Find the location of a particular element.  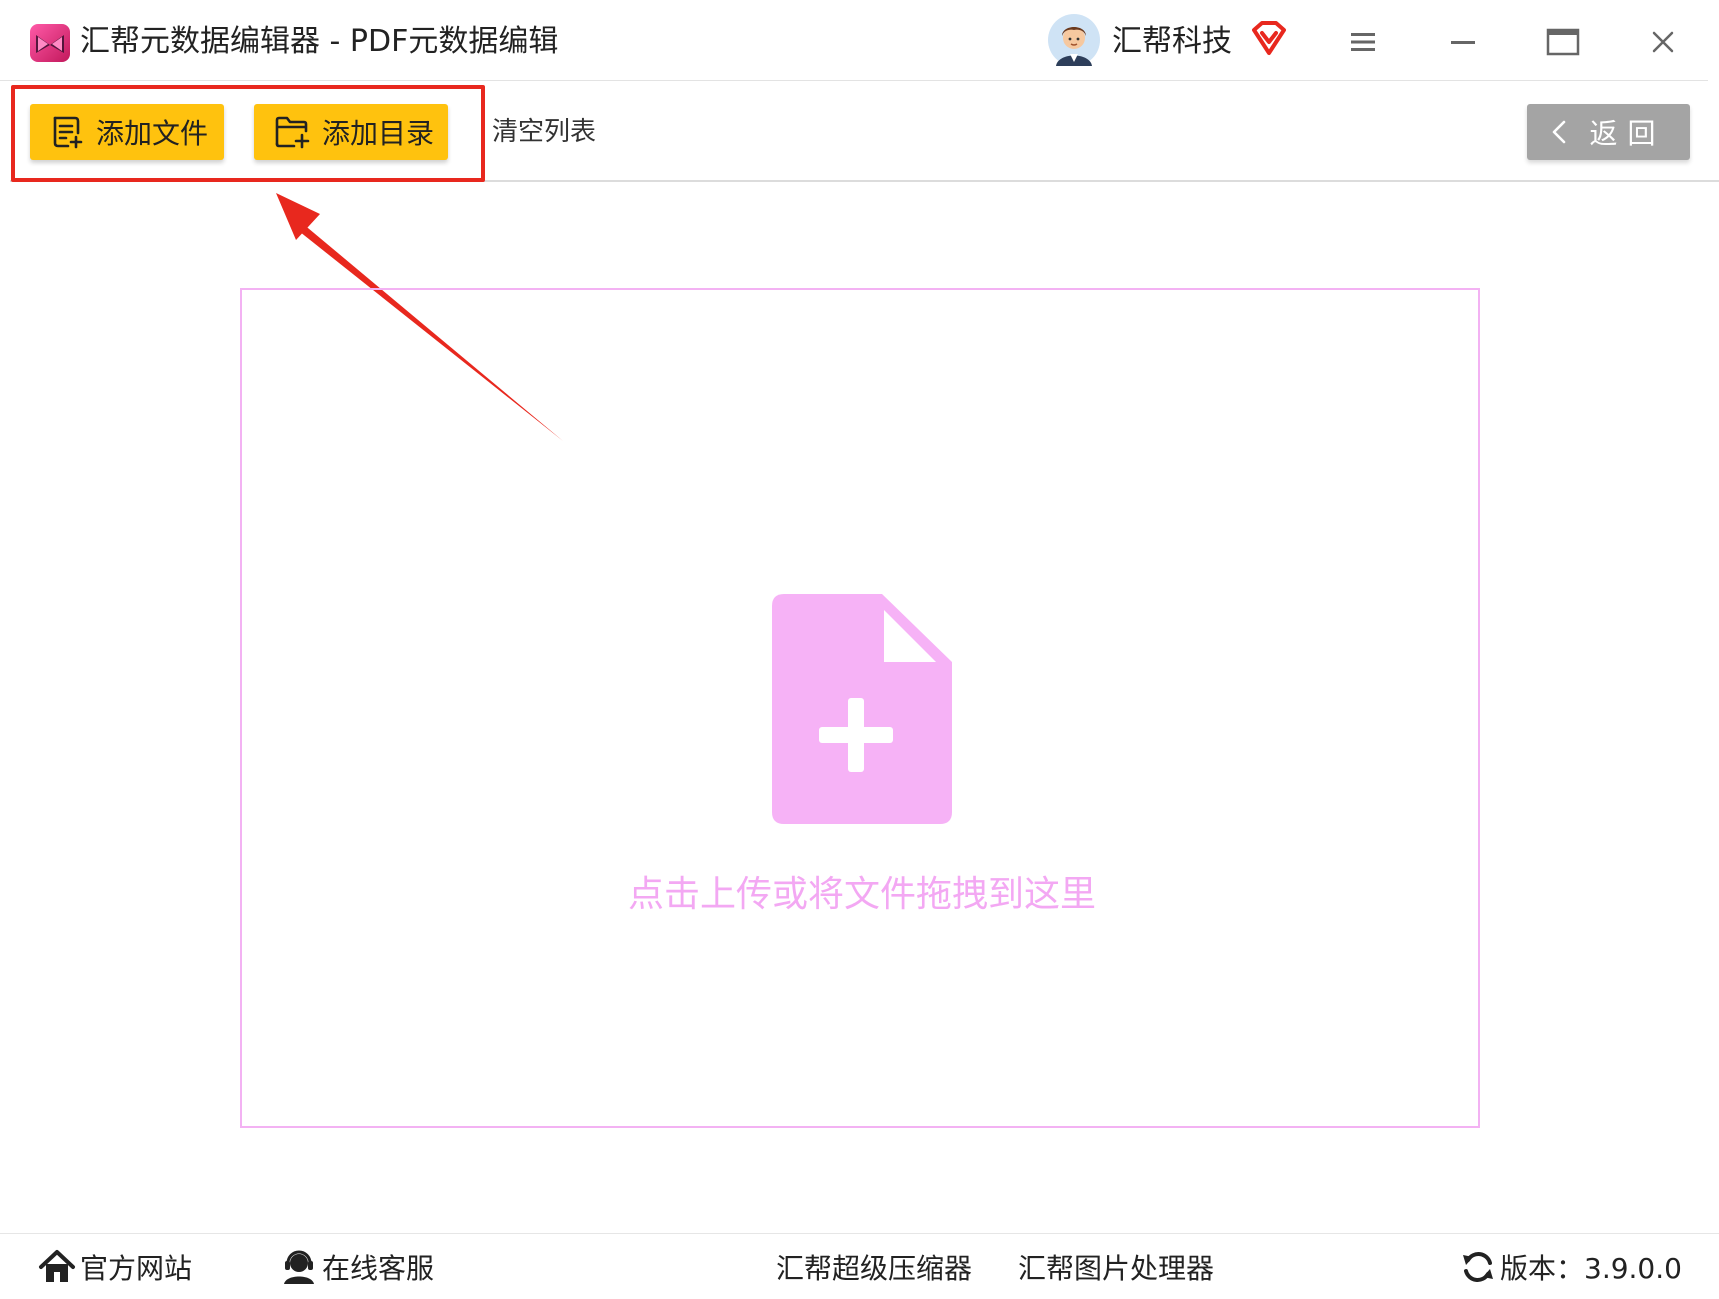

image-processor-label: 汇帮图片处理器 is located at coordinates (1116, 1268).